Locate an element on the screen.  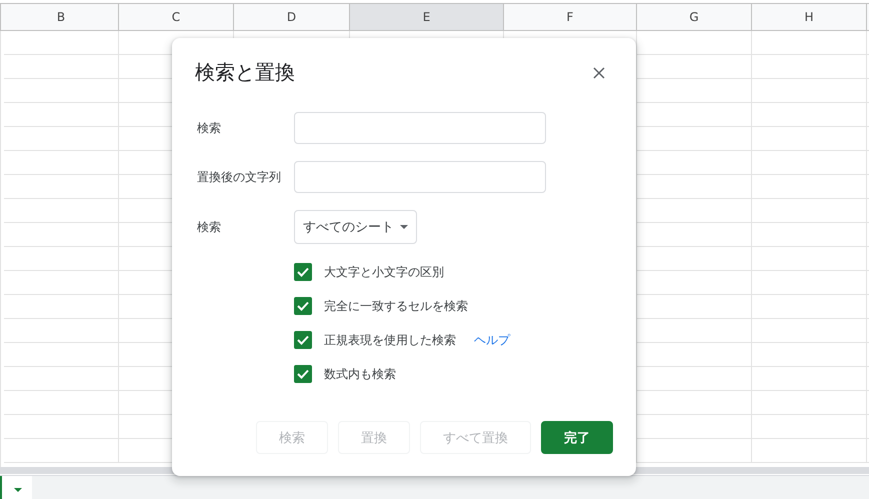
close-icon is located at coordinates (599, 72).